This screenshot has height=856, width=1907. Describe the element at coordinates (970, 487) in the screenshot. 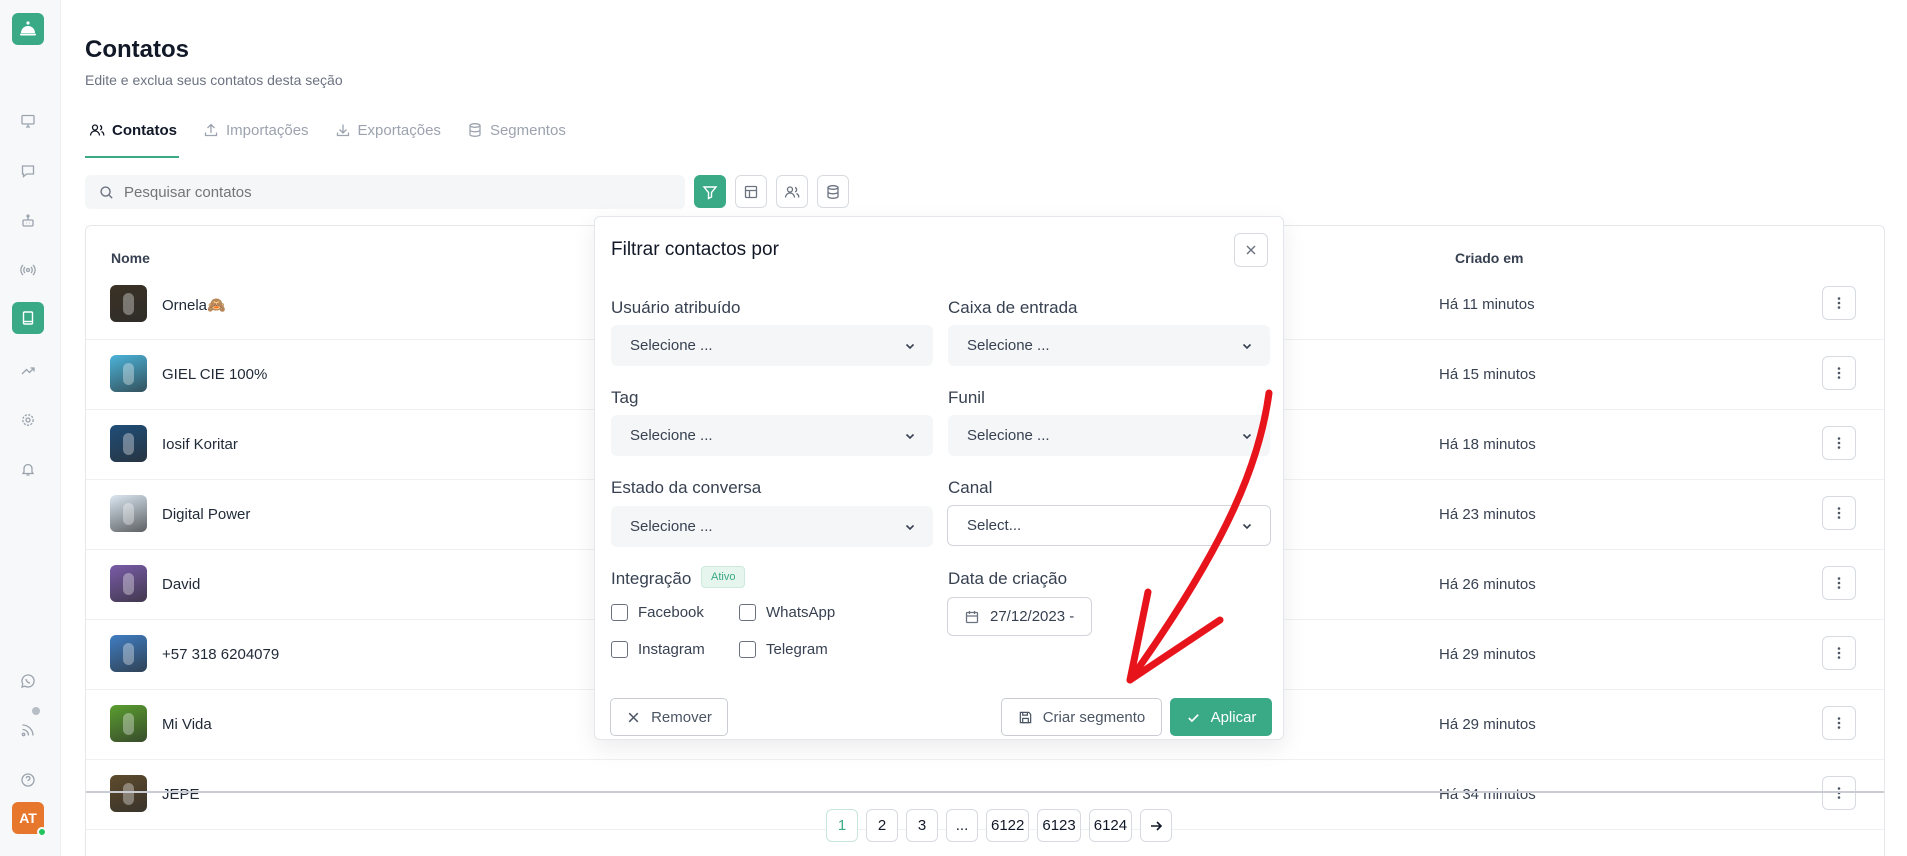

I see `channel-label: Canal` at that location.